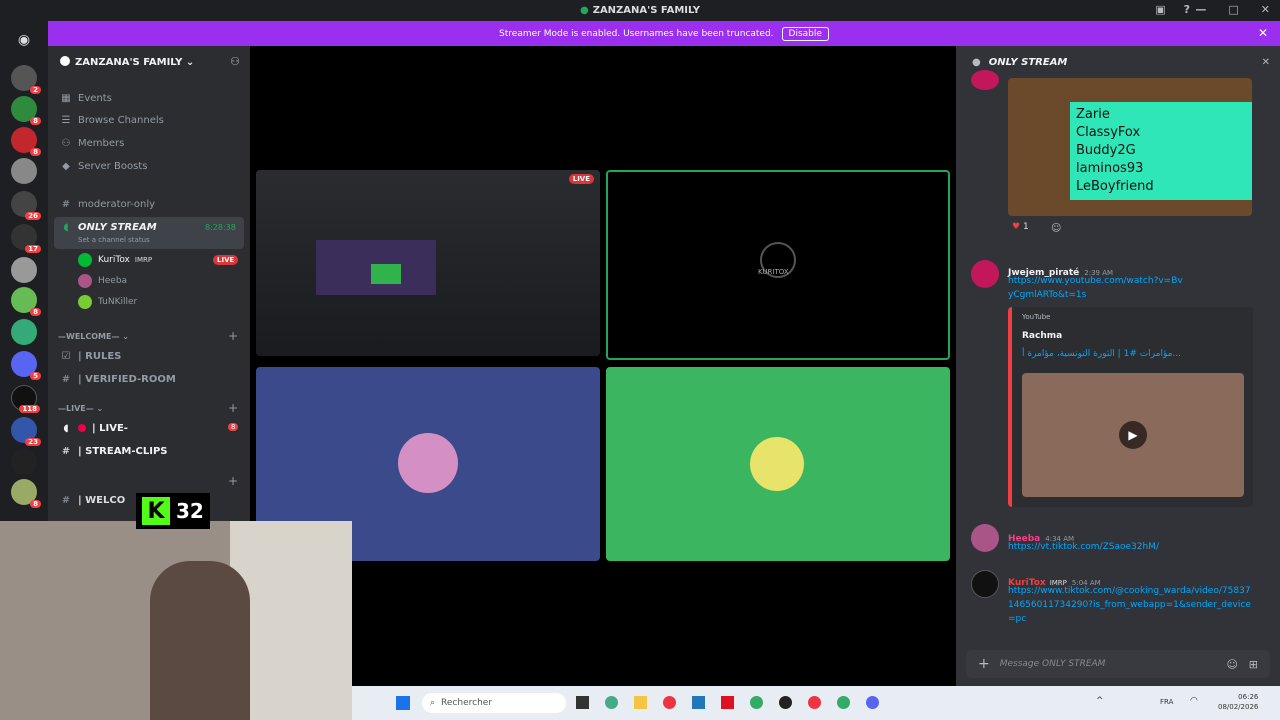 This screenshot has width=1280, height=720. What do you see at coordinates (112, 120) in the screenshot?
I see `sidebar-item-browse-channels: ☰ Browse Channels` at bounding box center [112, 120].